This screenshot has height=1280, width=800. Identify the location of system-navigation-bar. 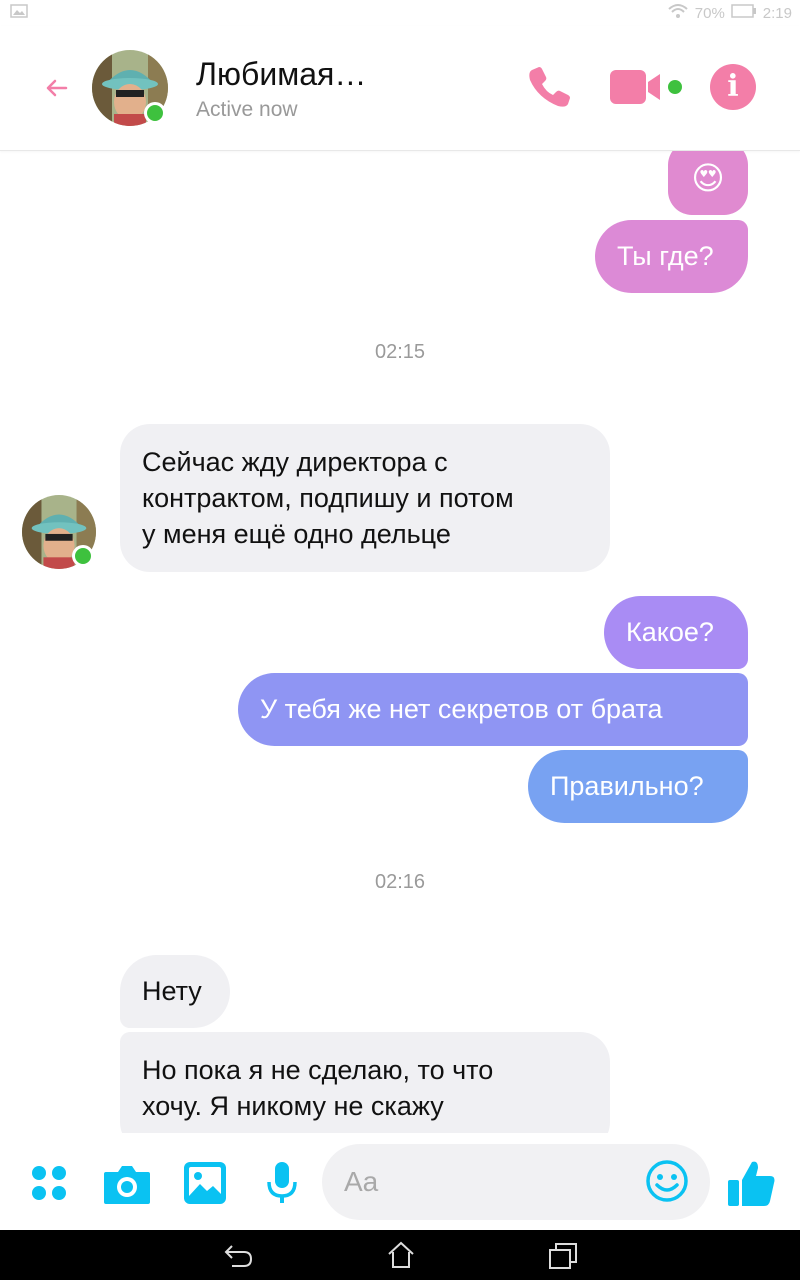
(400, 1255).